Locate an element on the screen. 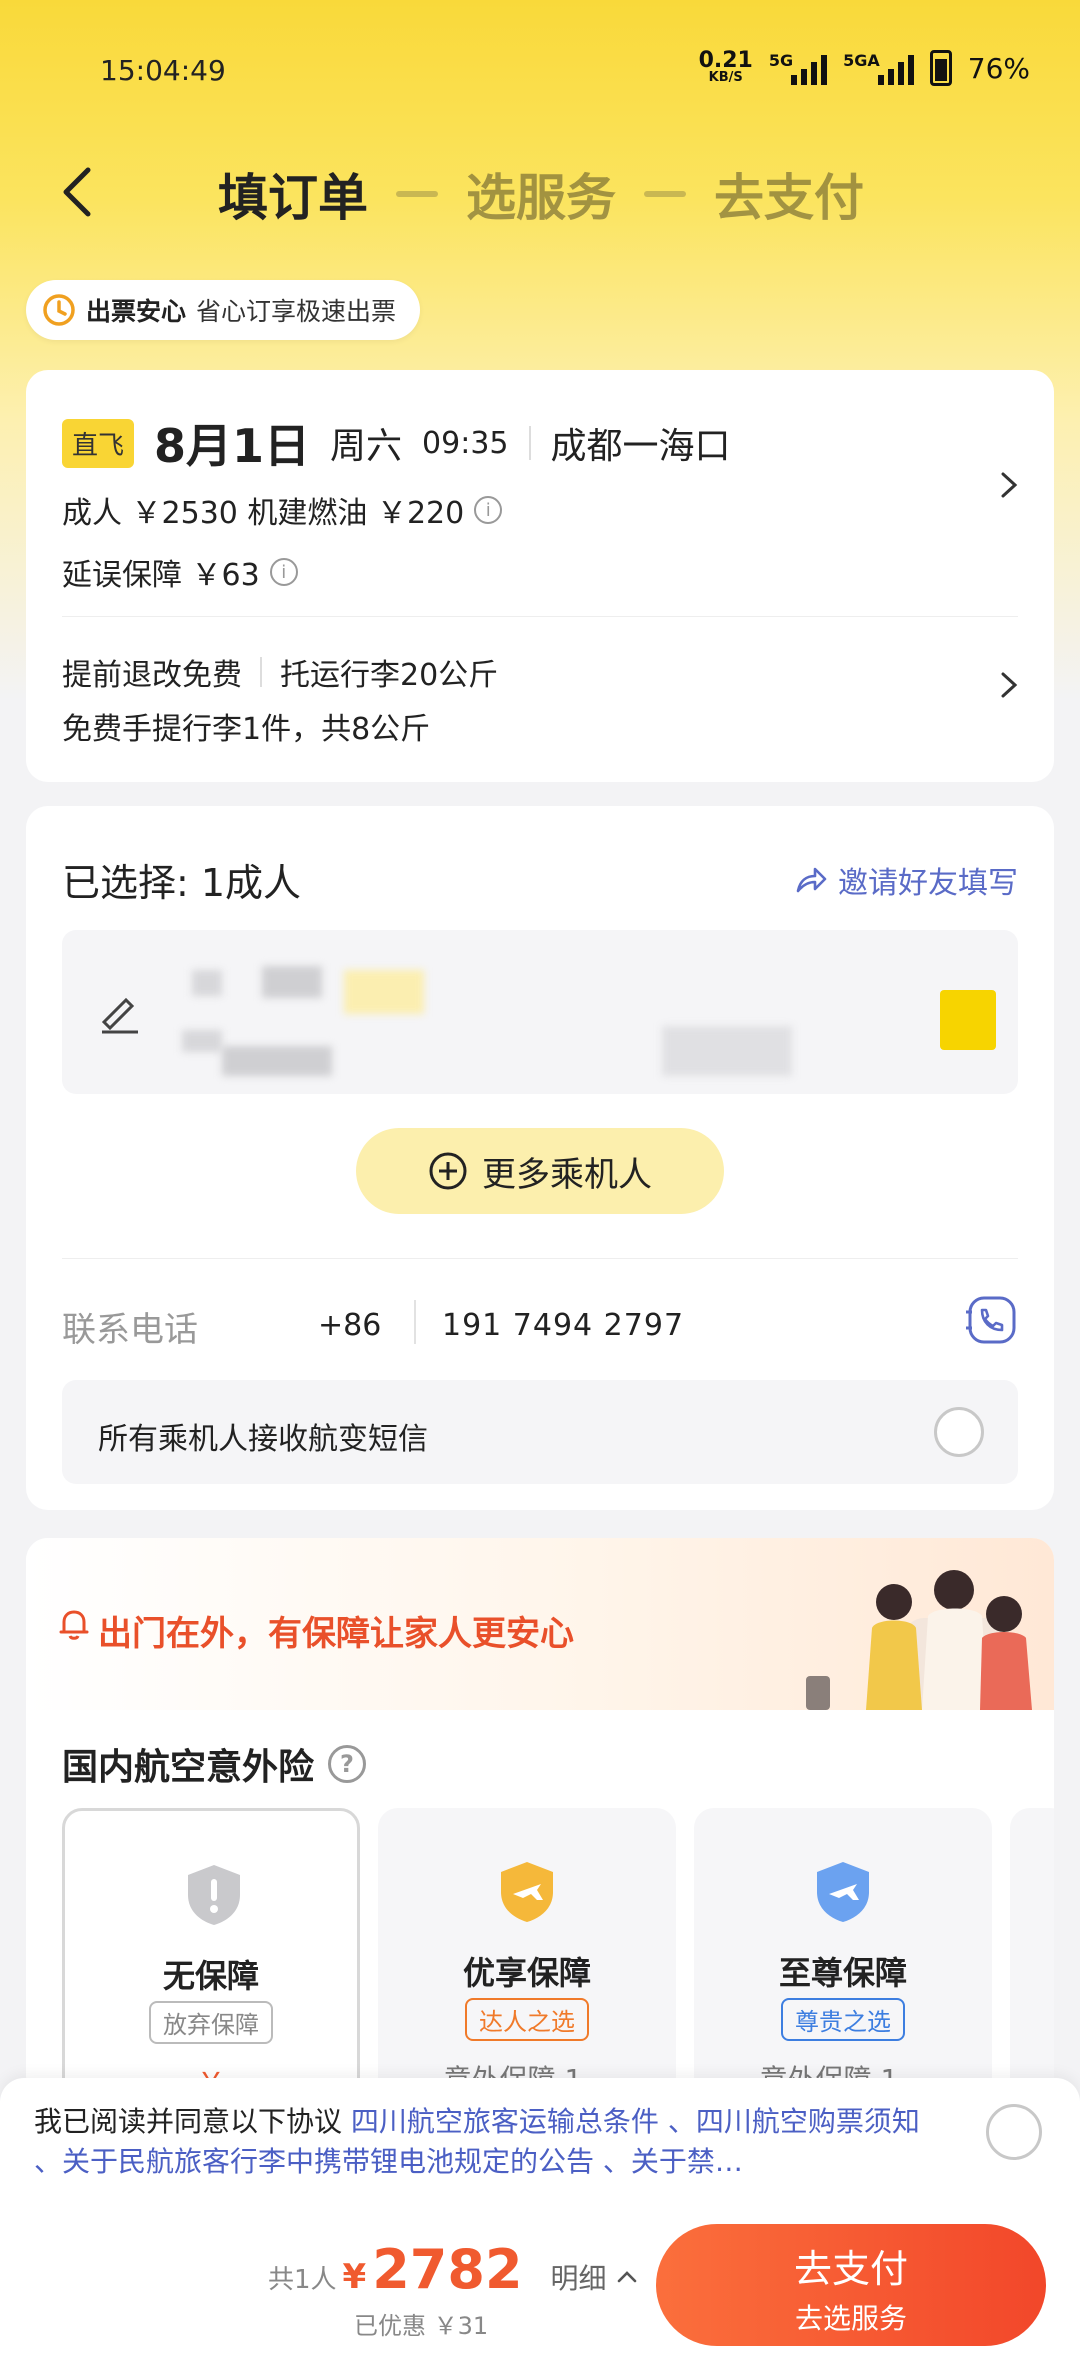  nav-bar: 填订单 选服务 去支付 is located at coordinates (540, 190).